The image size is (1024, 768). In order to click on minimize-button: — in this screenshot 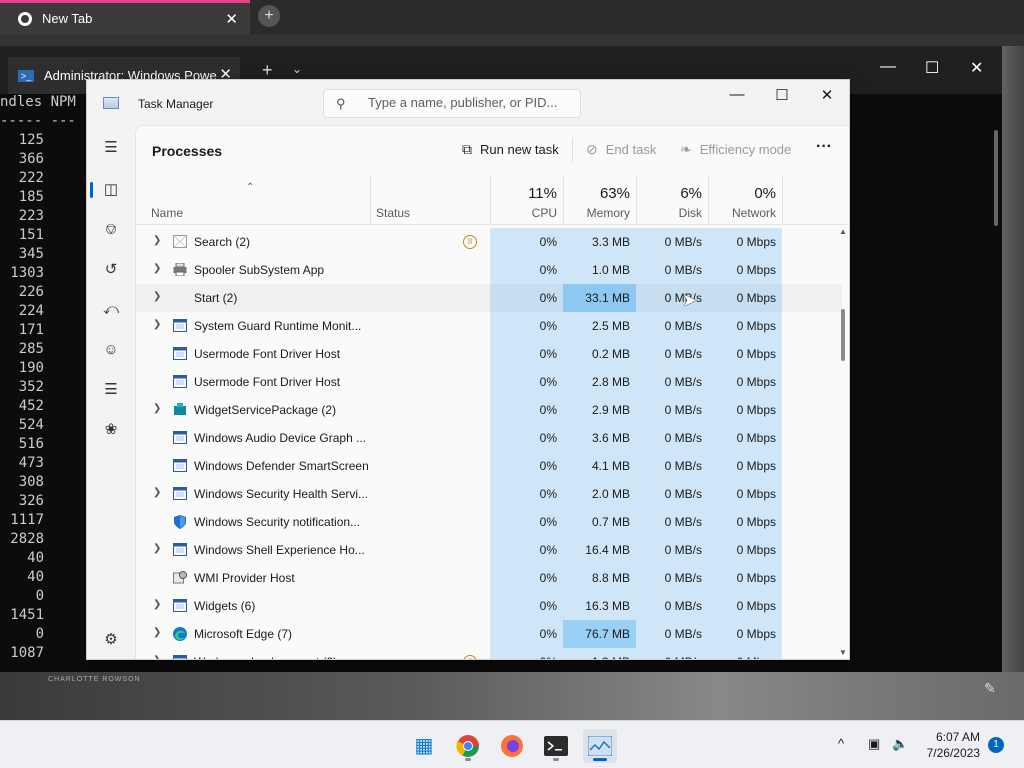, I will do `click(737, 94)`.